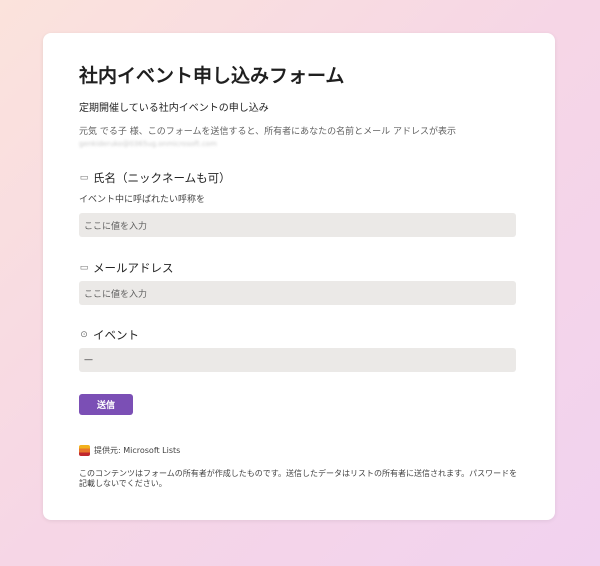 The width and height of the screenshot is (600, 566). Describe the element at coordinates (162, 178) in the screenshot. I see `question-name-text: 氏名（ニックネームも可）` at that location.